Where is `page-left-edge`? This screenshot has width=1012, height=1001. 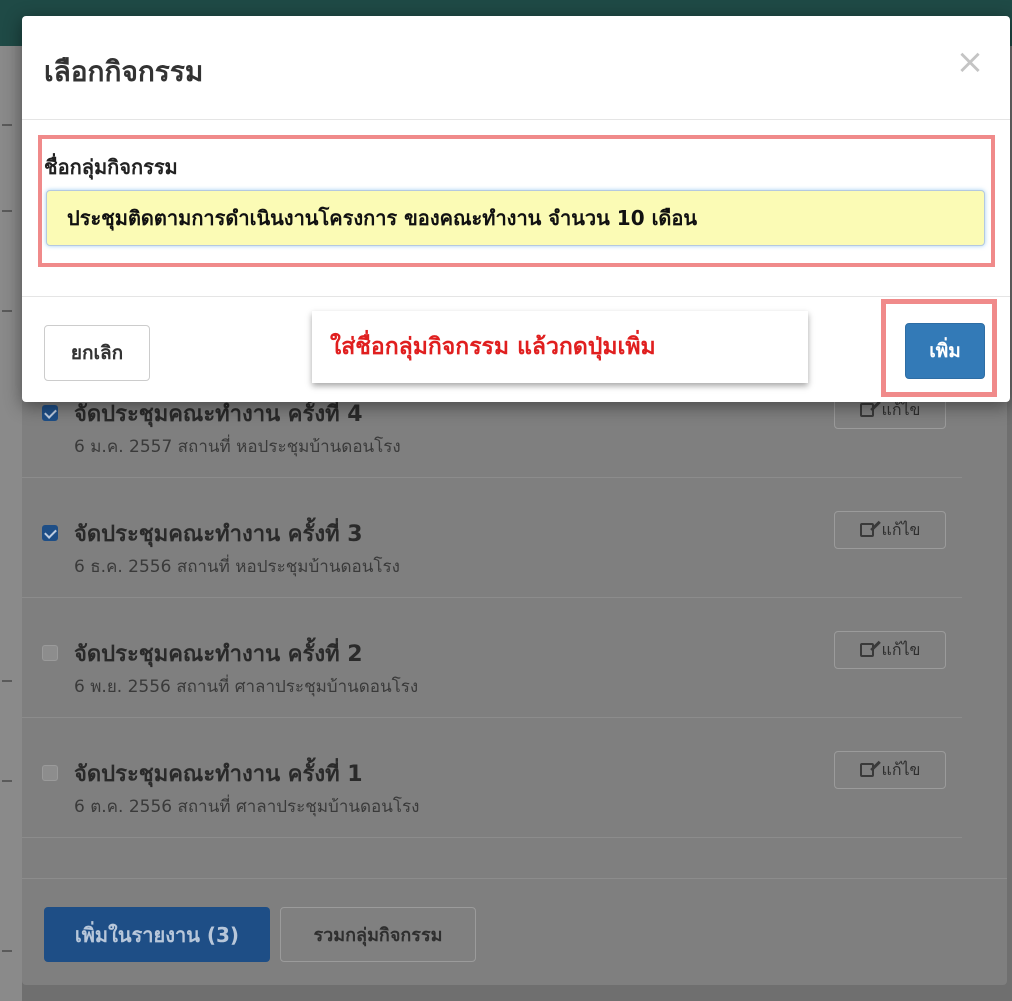 page-left-edge is located at coordinates (11, 523).